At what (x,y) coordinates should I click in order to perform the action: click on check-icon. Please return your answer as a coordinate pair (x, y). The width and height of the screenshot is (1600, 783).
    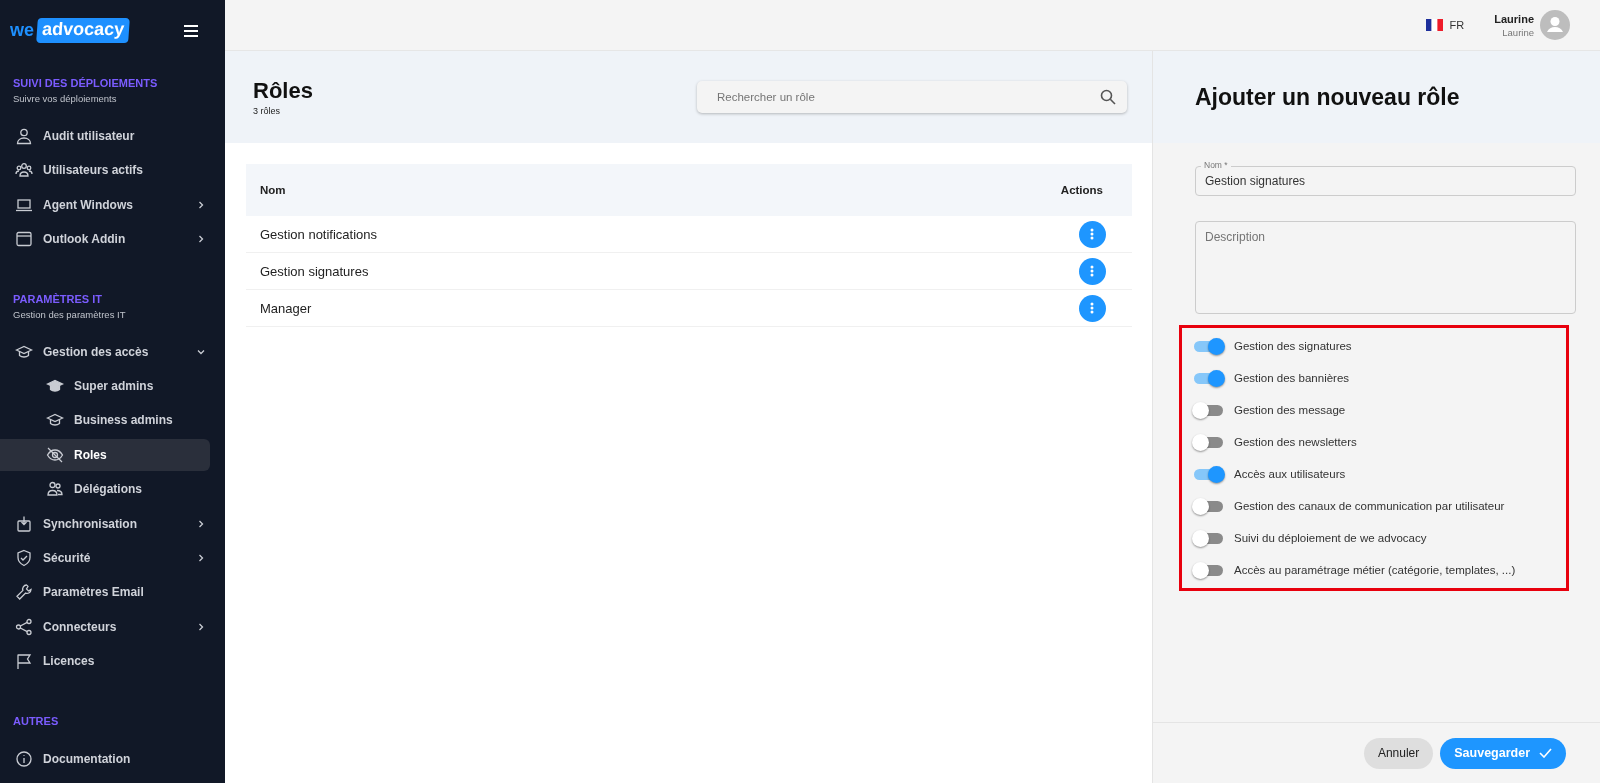
    Looking at the image, I should click on (1545, 753).